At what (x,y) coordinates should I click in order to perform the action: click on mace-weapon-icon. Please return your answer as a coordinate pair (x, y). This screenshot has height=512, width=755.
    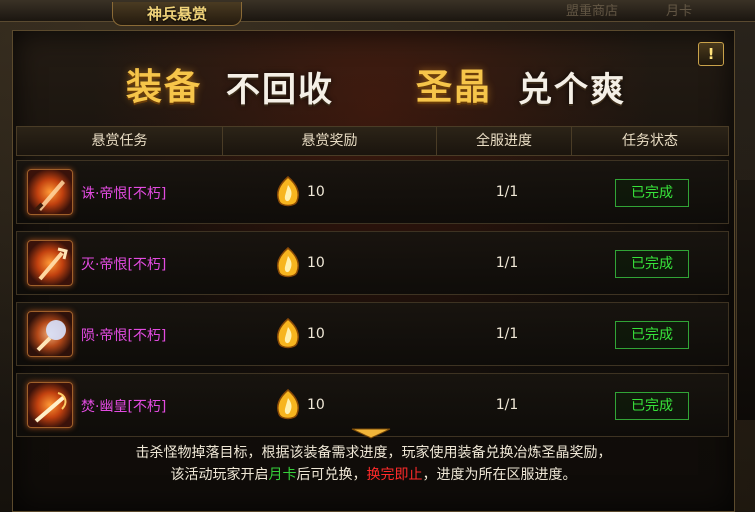
    Looking at the image, I should click on (50, 334).